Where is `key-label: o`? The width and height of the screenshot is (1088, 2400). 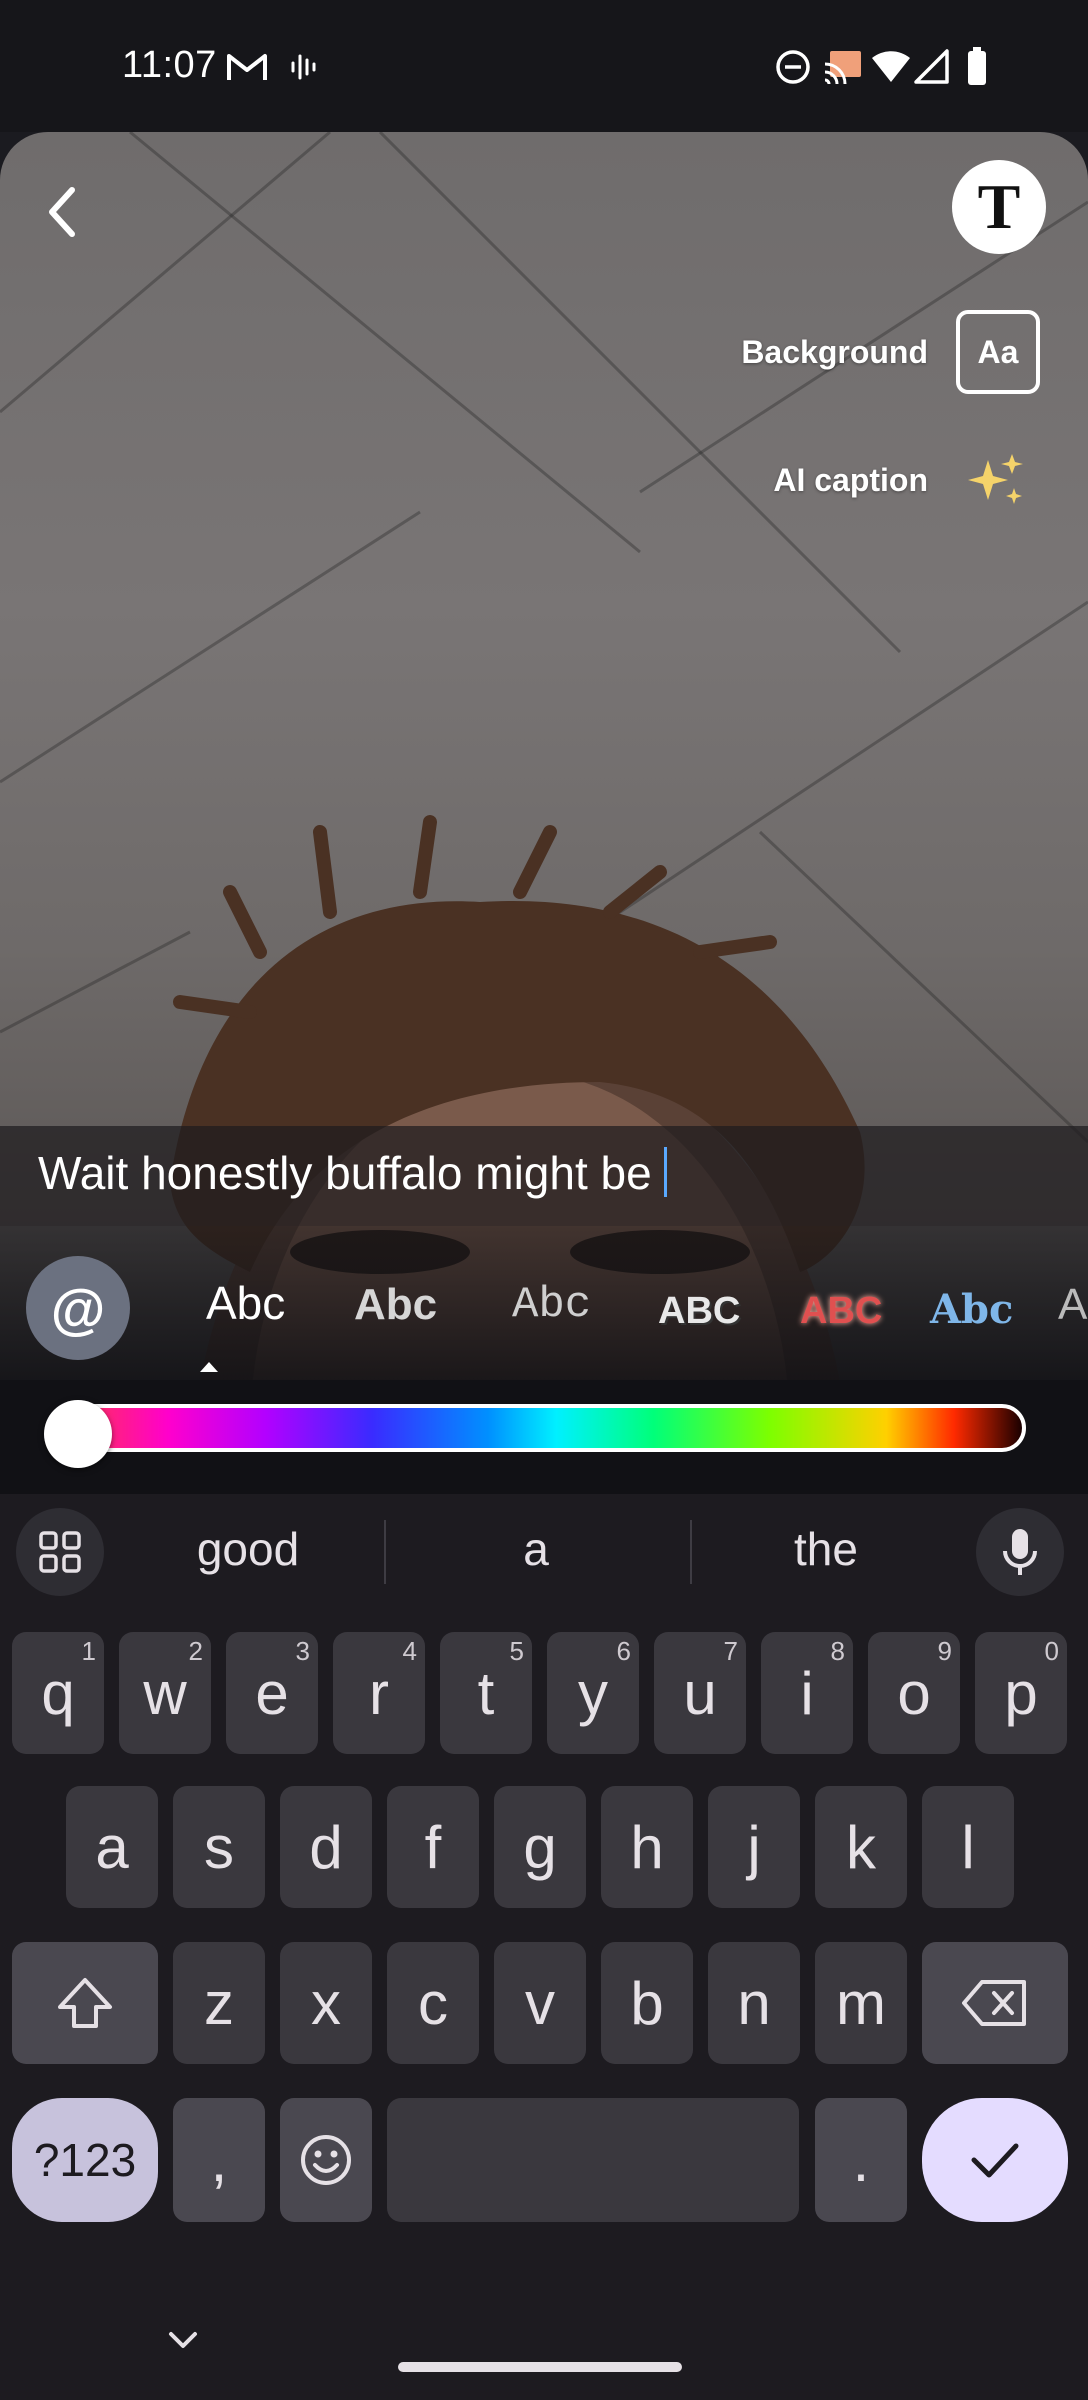 key-label: o is located at coordinates (914, 1693).